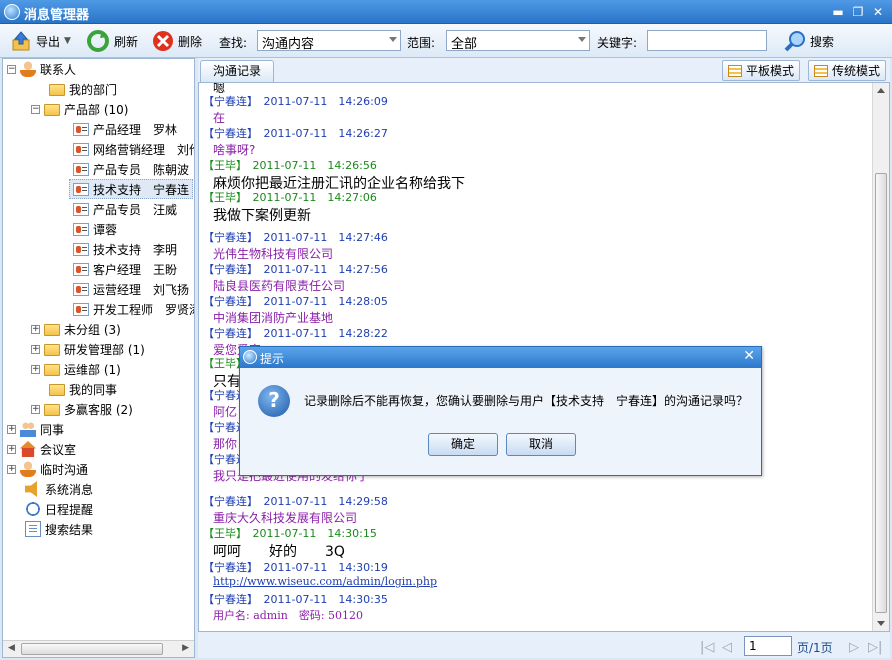 This screenshot has width=892, height=660. What do you see at coordinates (135, 209) in the screenshot?
I see `tree-label: 产品专员 汪威` at bounding box center [135, 209].